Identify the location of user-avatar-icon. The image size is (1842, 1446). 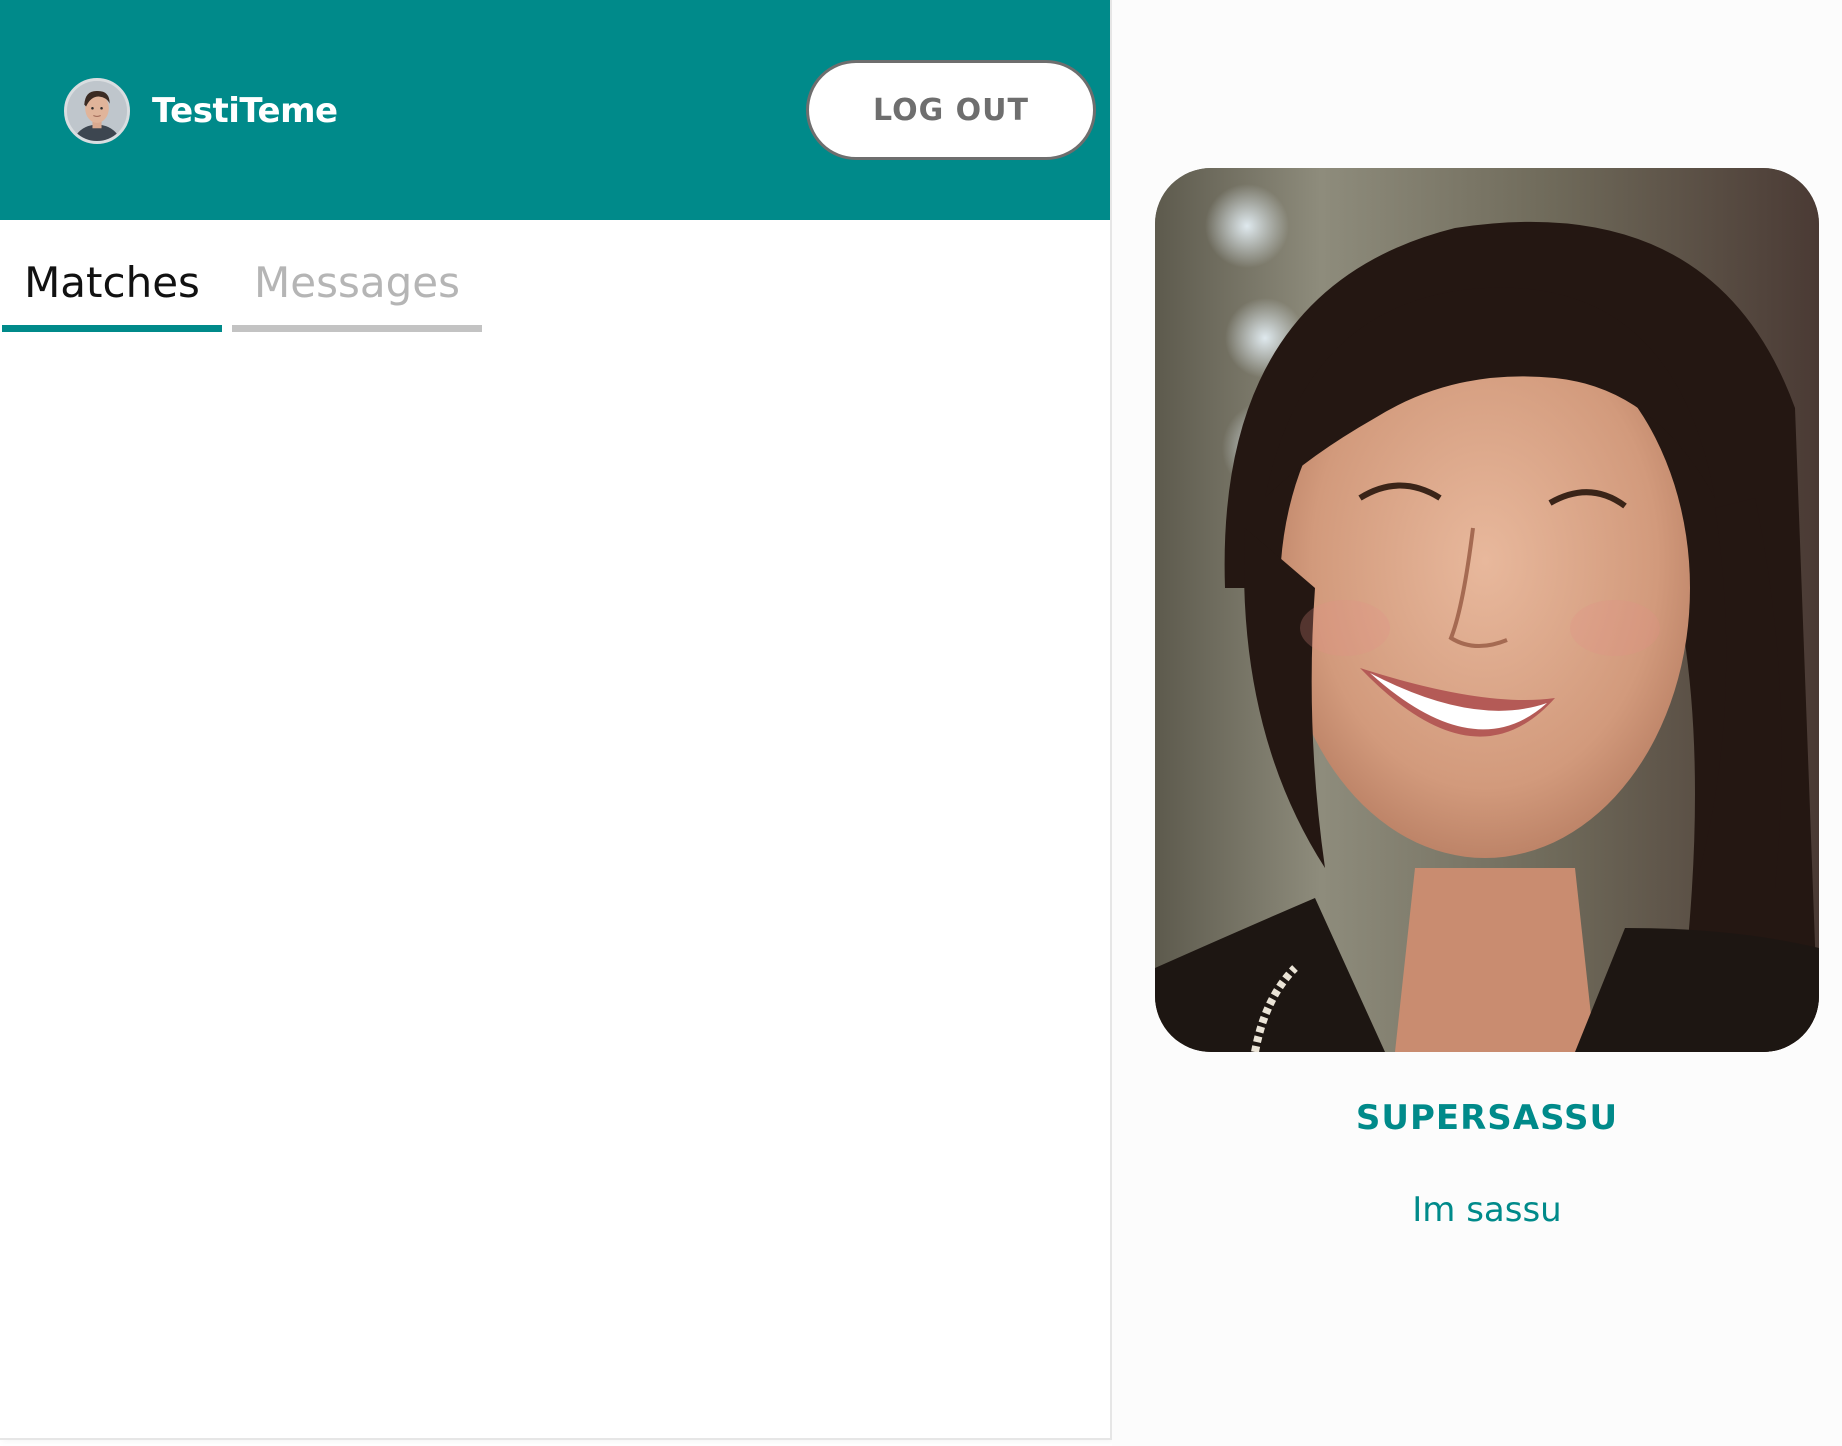
(97, 111).